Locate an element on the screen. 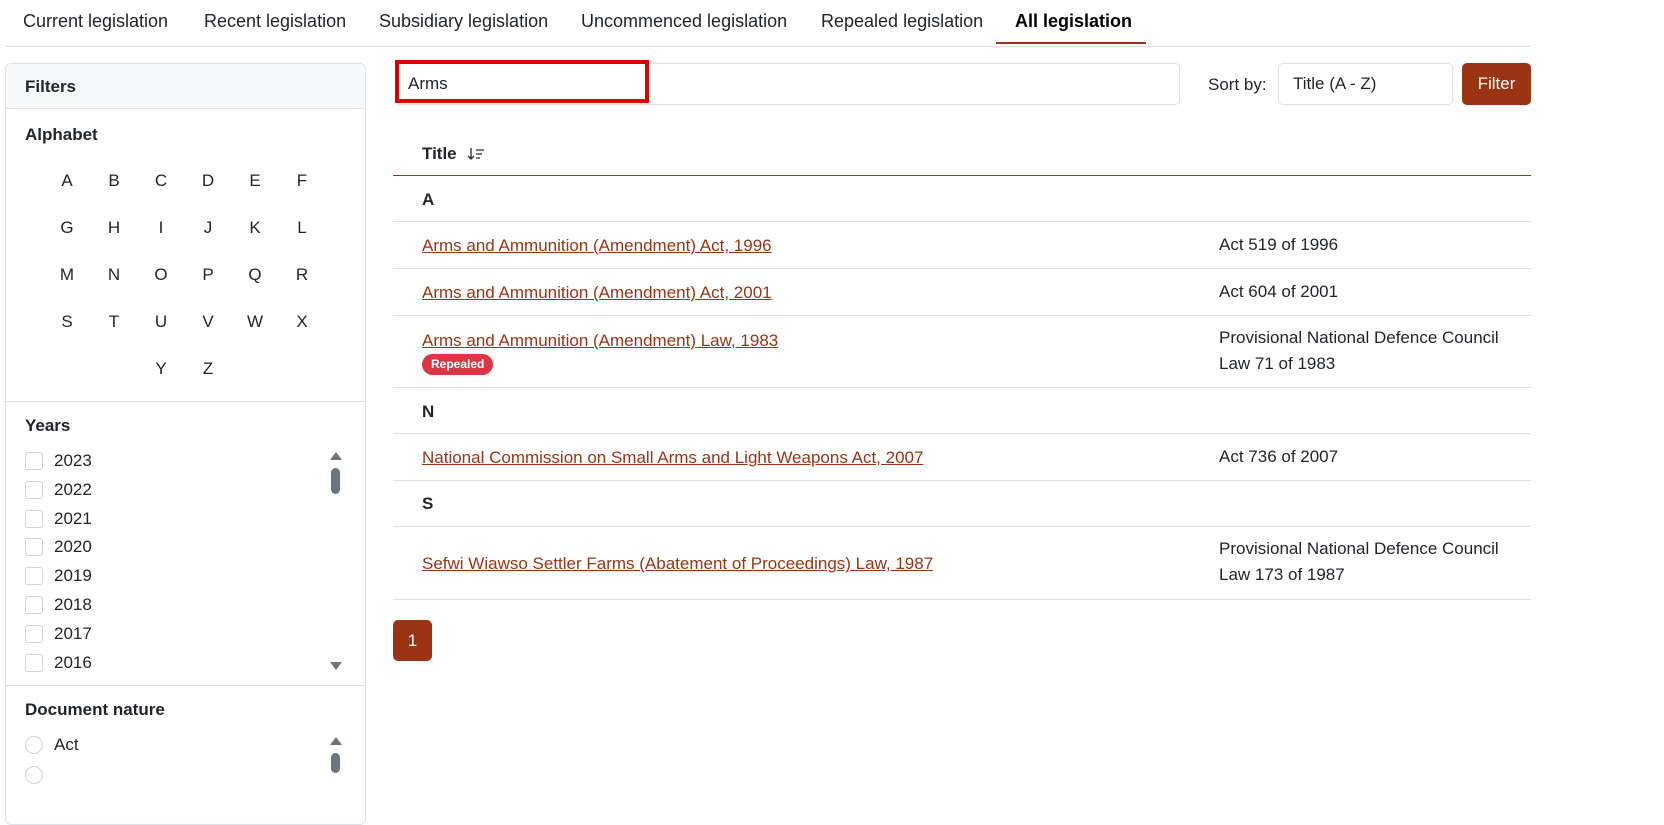 This screenshot has height=825, width=1664. pagination-page-button: 1 is located at coordinates (412, 640).